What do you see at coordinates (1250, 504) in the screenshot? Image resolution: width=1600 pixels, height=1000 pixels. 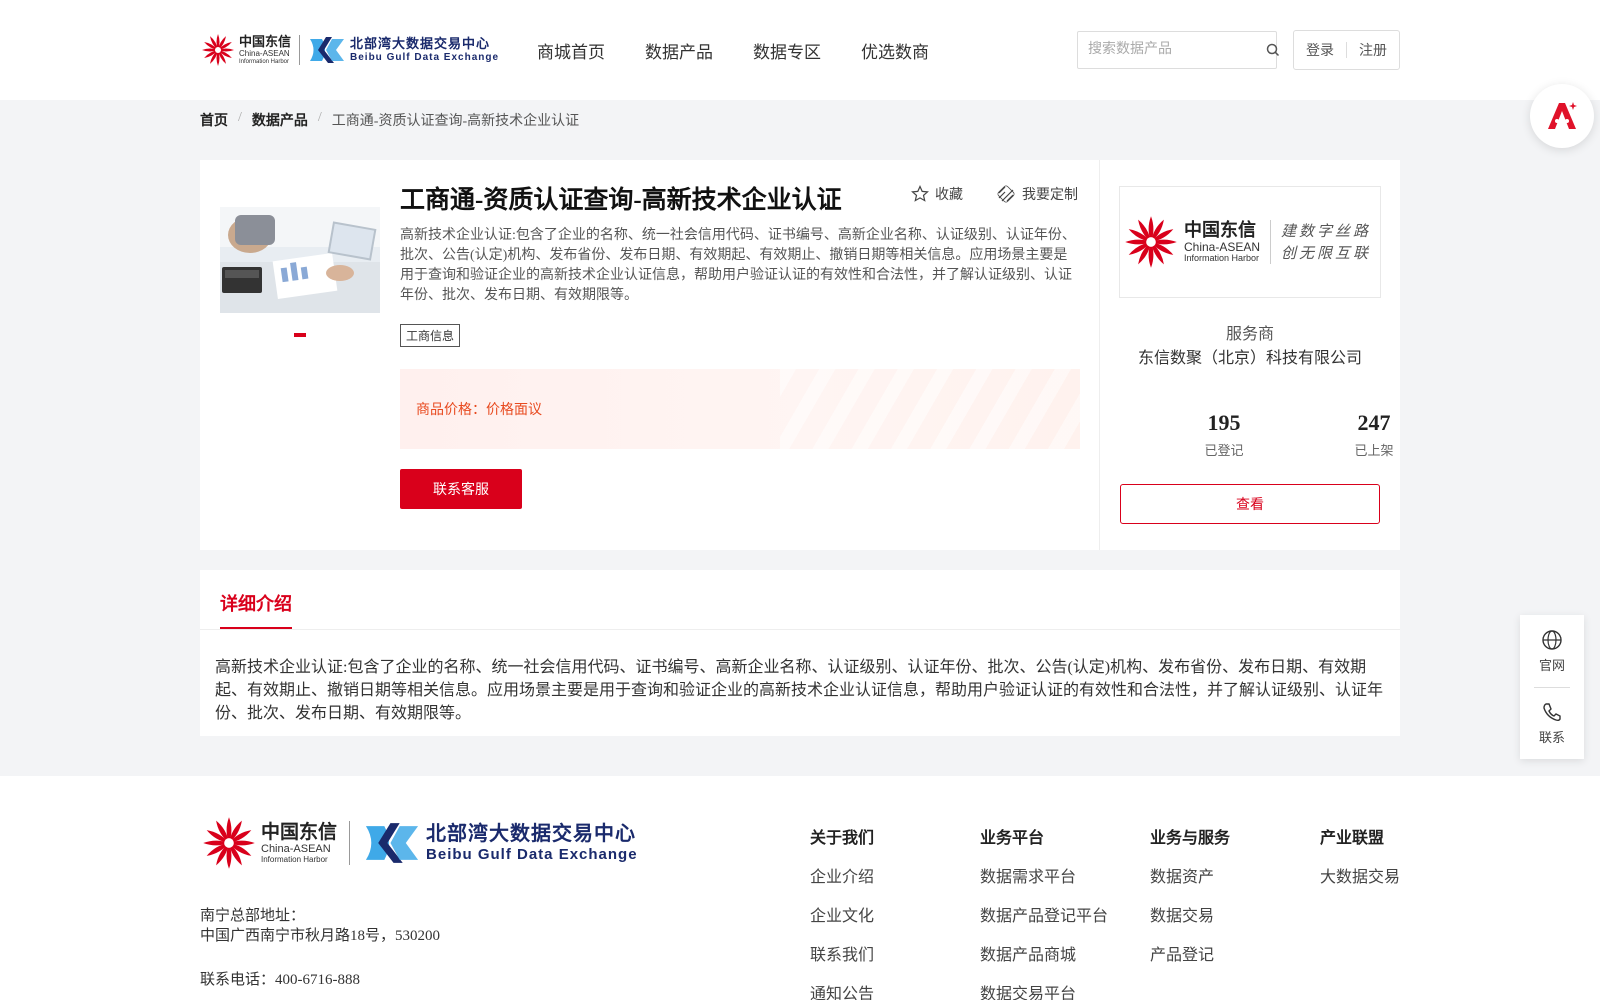 I see `view-vendor-button: 查看` at bounding box center [1250, 504].